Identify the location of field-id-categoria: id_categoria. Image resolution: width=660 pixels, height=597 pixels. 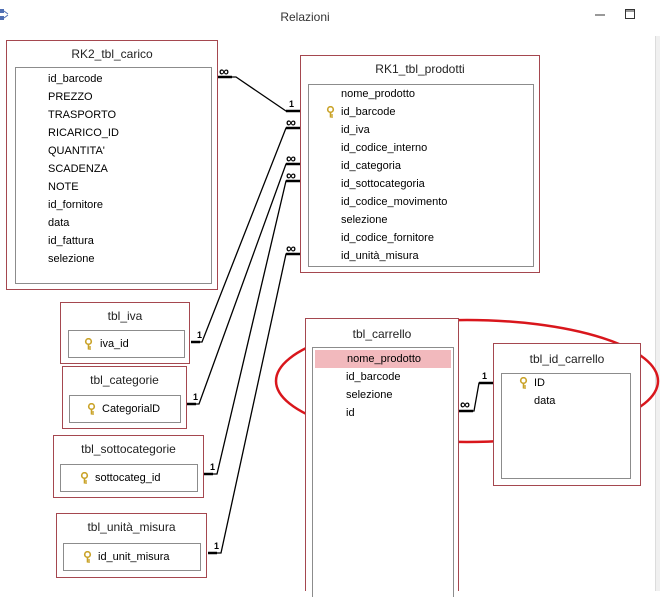
(421, 166).